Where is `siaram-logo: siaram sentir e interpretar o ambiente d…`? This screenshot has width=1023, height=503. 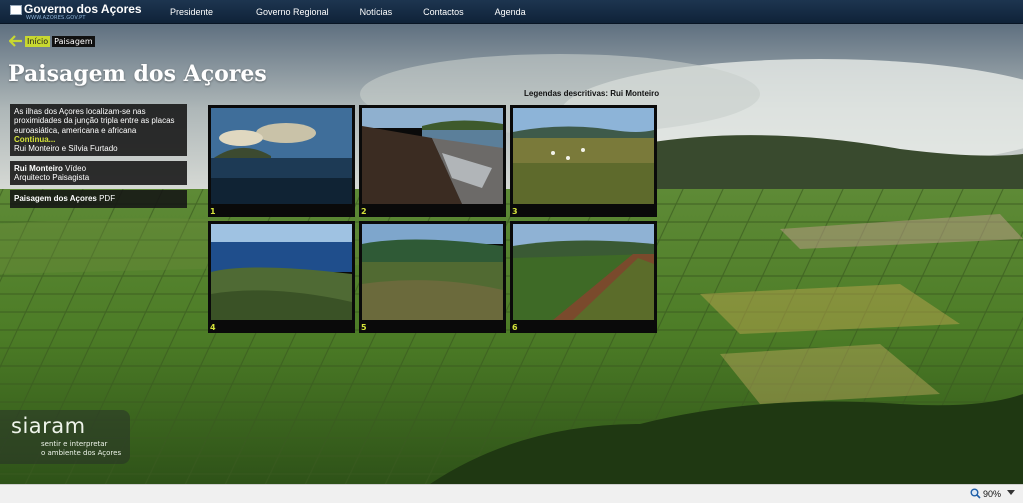
siaram-logo: siaram sentir e interpretar o ambiente d… is located at coordinates (65, 437).